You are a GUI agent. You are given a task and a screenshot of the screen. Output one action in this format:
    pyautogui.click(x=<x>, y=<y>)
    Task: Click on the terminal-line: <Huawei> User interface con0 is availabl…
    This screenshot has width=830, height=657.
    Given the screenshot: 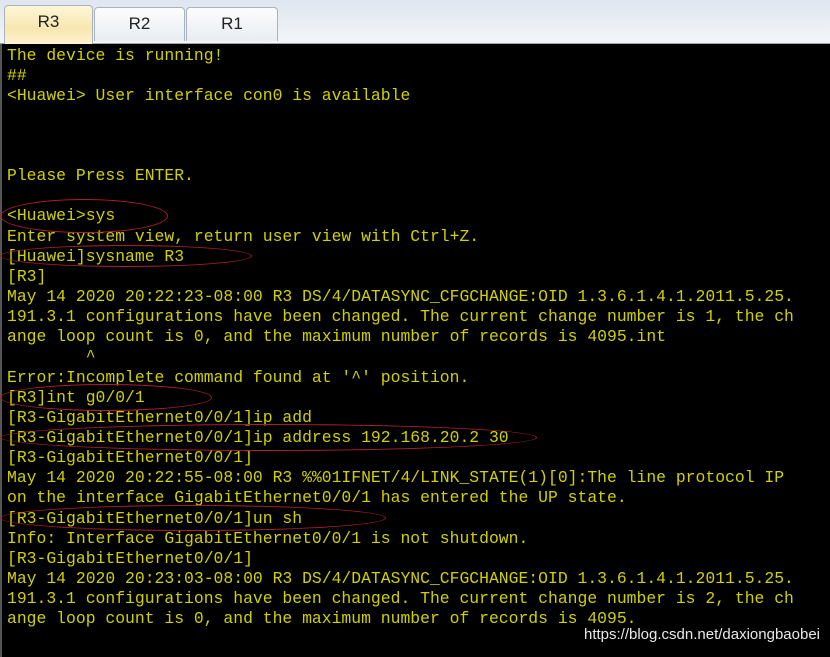 What is the action you would take?
    pyautogui.click(x=209, y=95)
    